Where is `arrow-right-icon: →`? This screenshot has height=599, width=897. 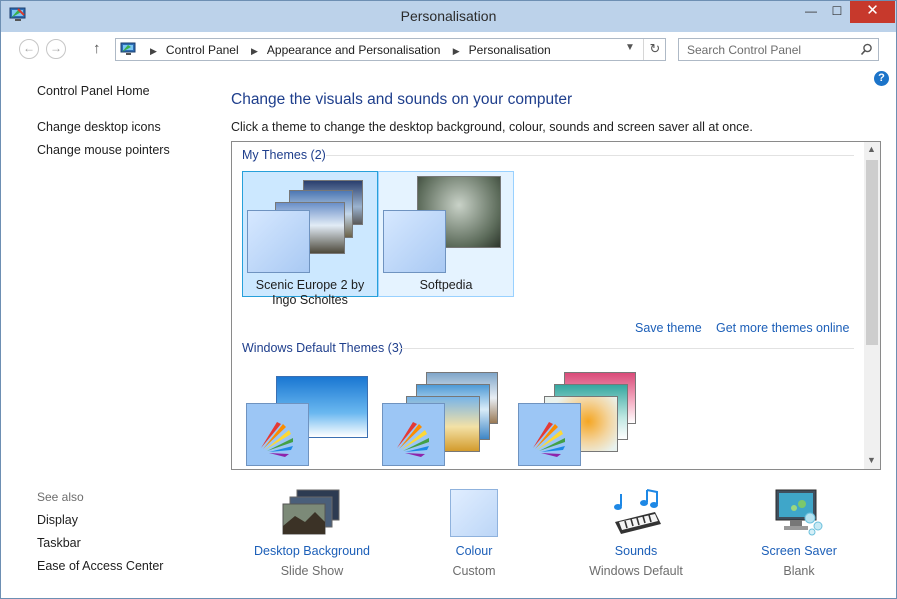 arrow-right-icon: → is located at coordinates (56, 48).